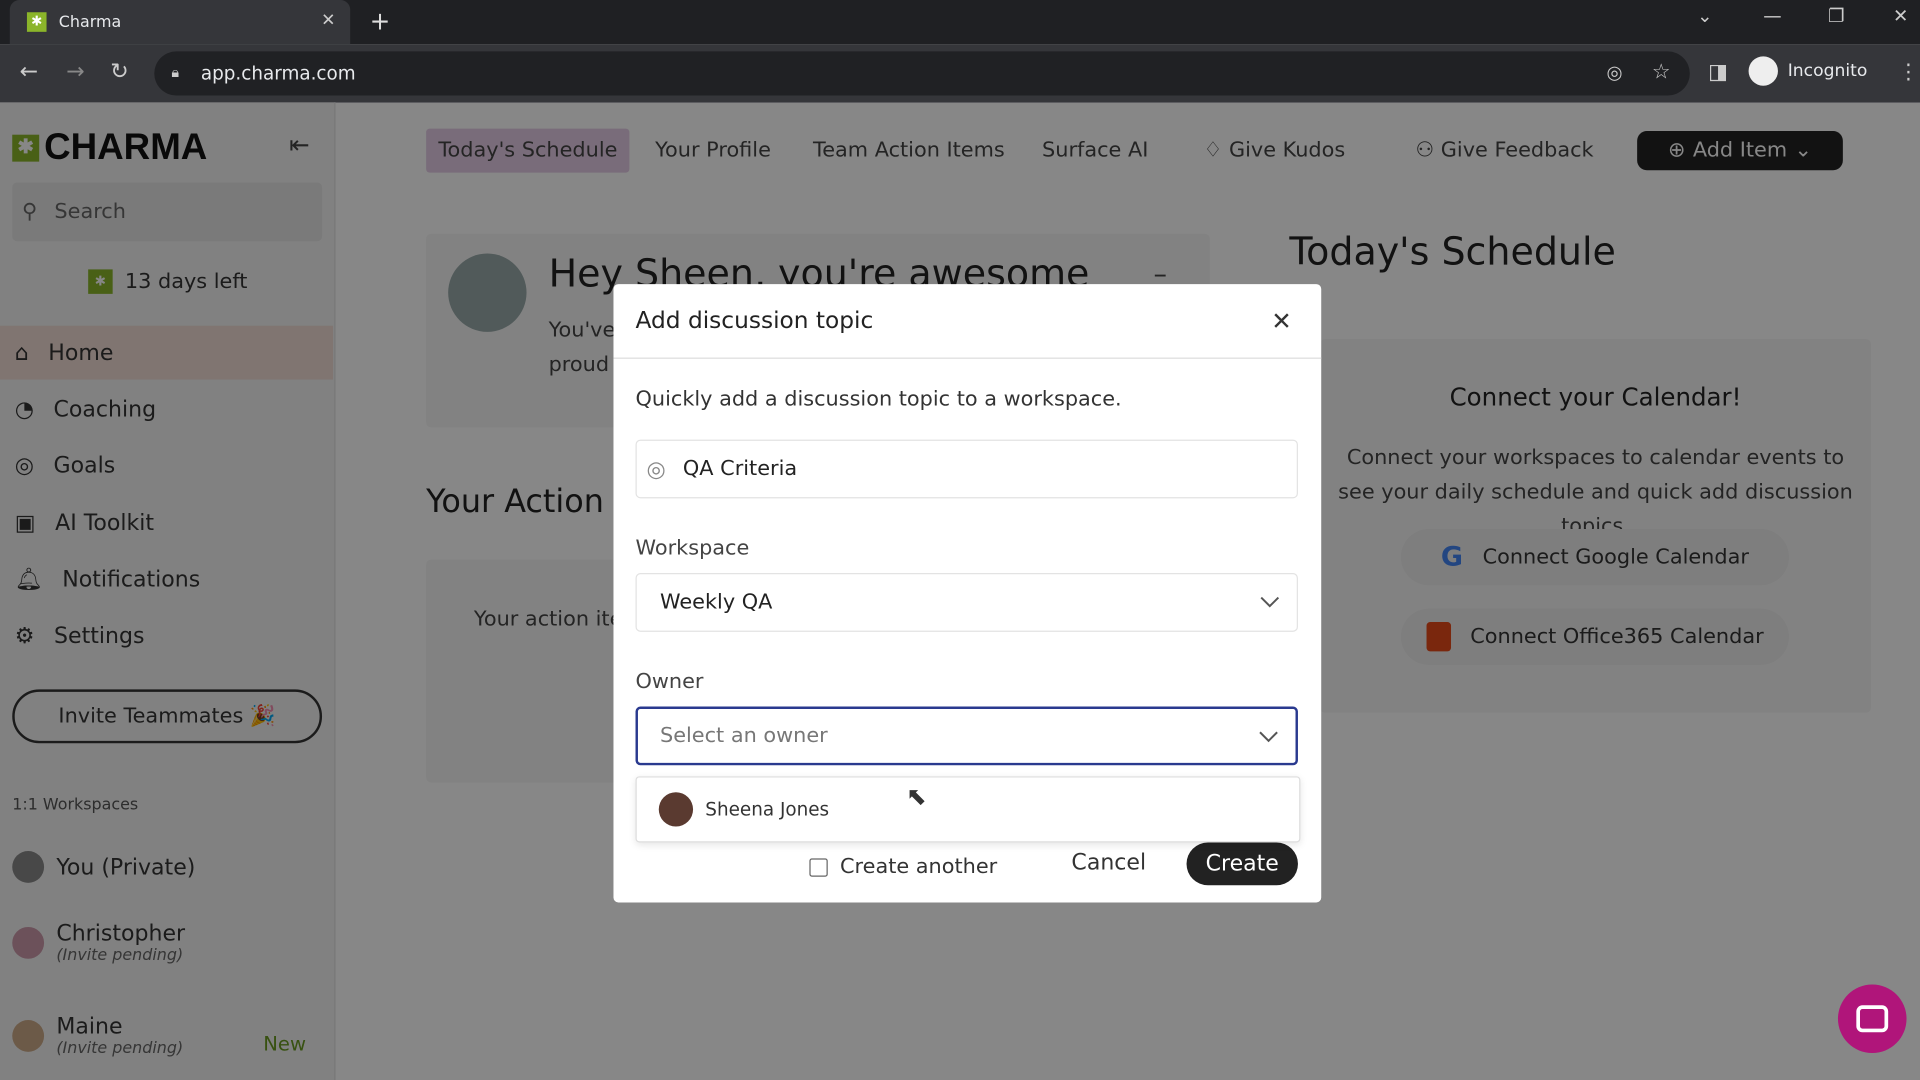 The width and height of the screenshot is (1920, 1080). What do you see at coordinates (669, 682) in the screenshot?
I see `owner-label: Owner` at bounding box center [669, 682].